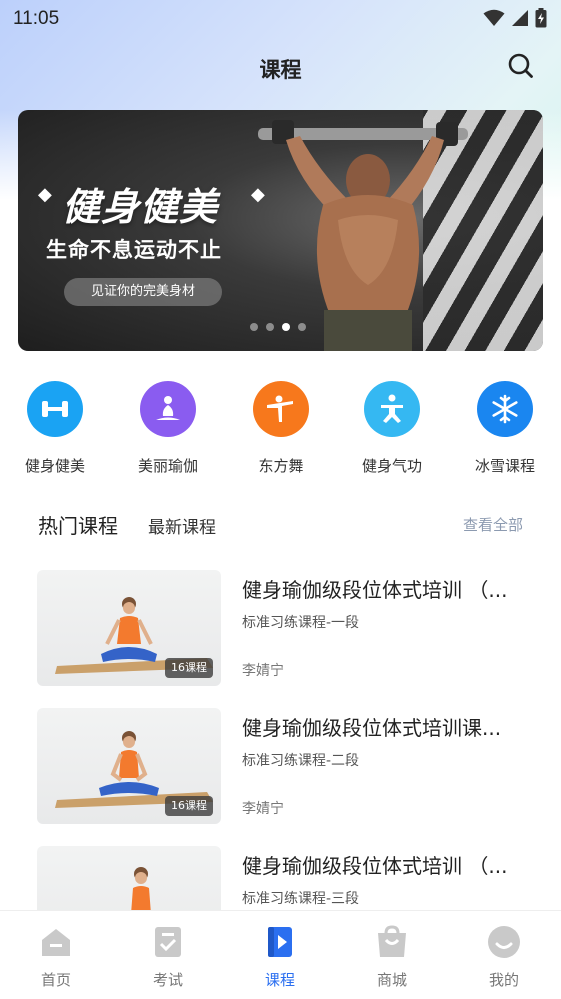 This screenshot has height=999, width=561. I want to click on banner-athlete-image, so click(363, 235).